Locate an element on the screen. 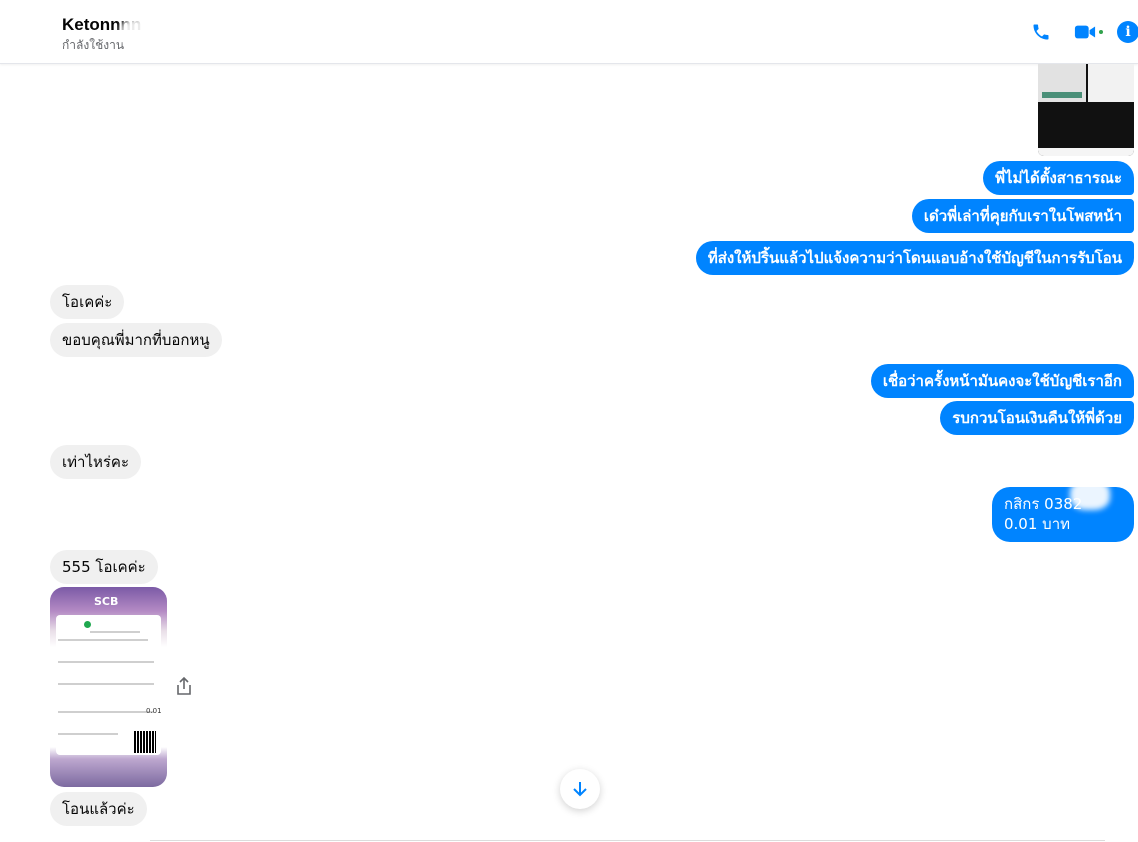 The image size is (1138, 842). slip-bank-logo: SCB is located at coordinates (106, 601).